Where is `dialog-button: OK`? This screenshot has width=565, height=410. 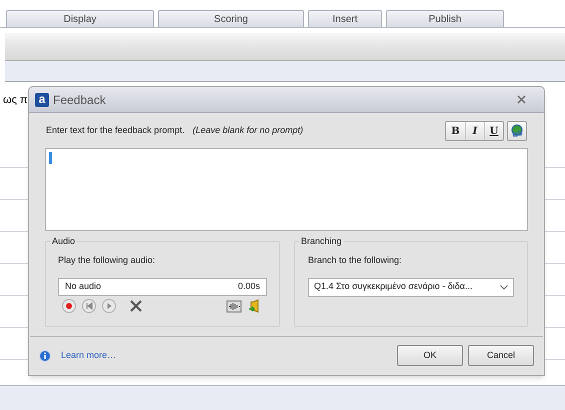 dialog-button: OK is located at coordinates (430, 355).